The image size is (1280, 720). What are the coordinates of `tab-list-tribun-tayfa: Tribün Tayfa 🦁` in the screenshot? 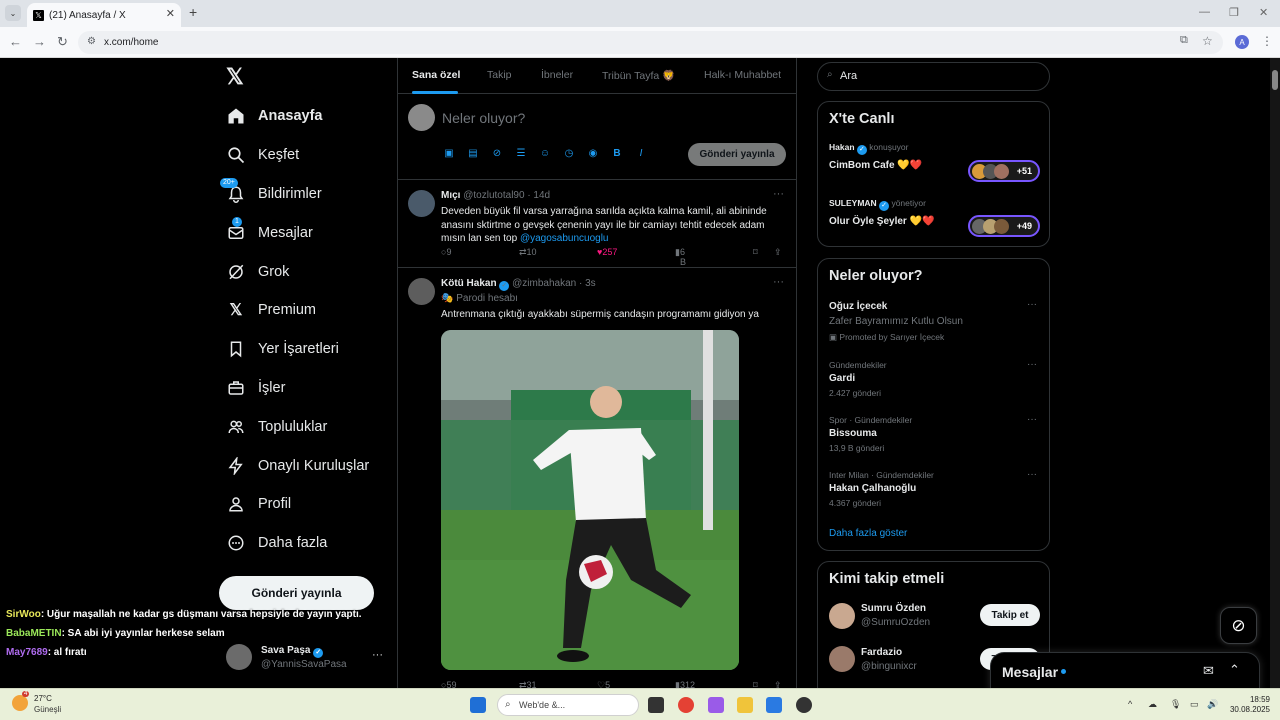 It's located at (638, 75).